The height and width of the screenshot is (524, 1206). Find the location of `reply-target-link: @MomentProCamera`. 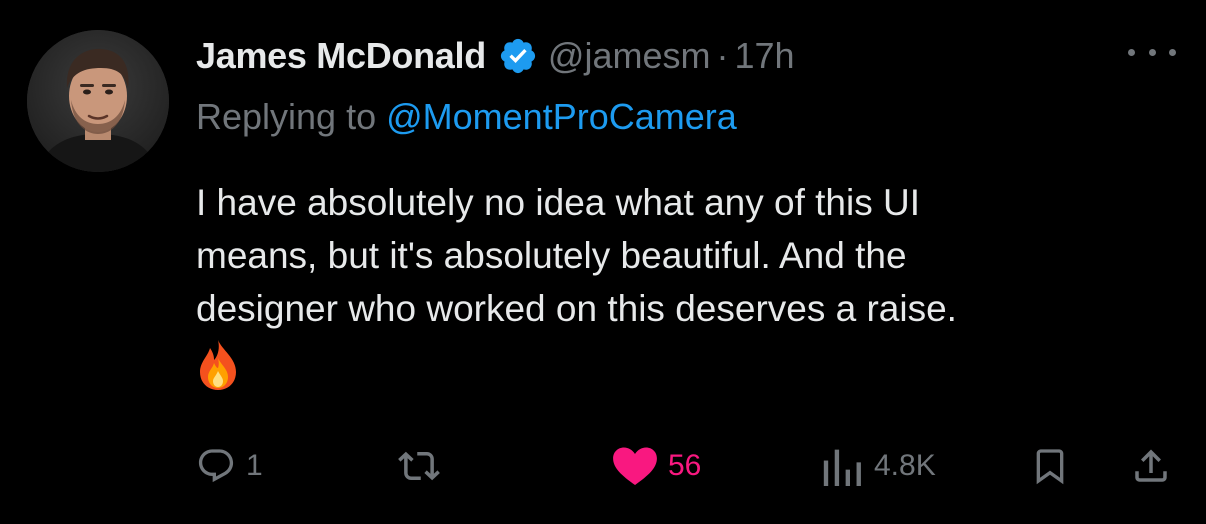

reply-target-link: @MomentProCamera is located at coordinates (561, 116).